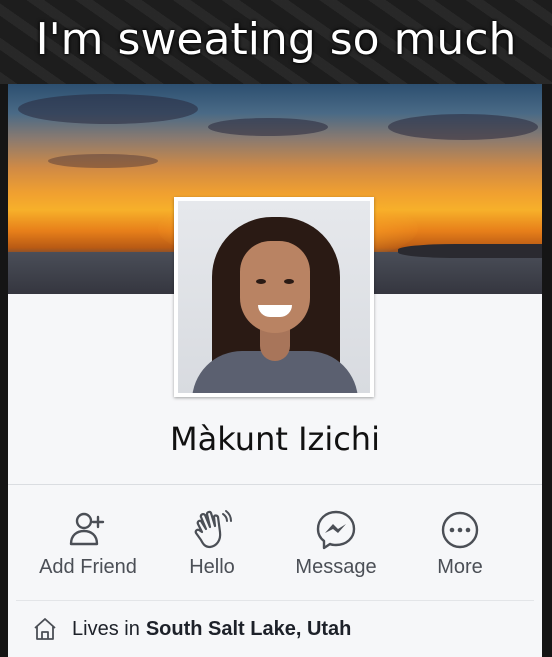 The image size is (552, 657). I want to click on message-button: Message, so click(336, 543).